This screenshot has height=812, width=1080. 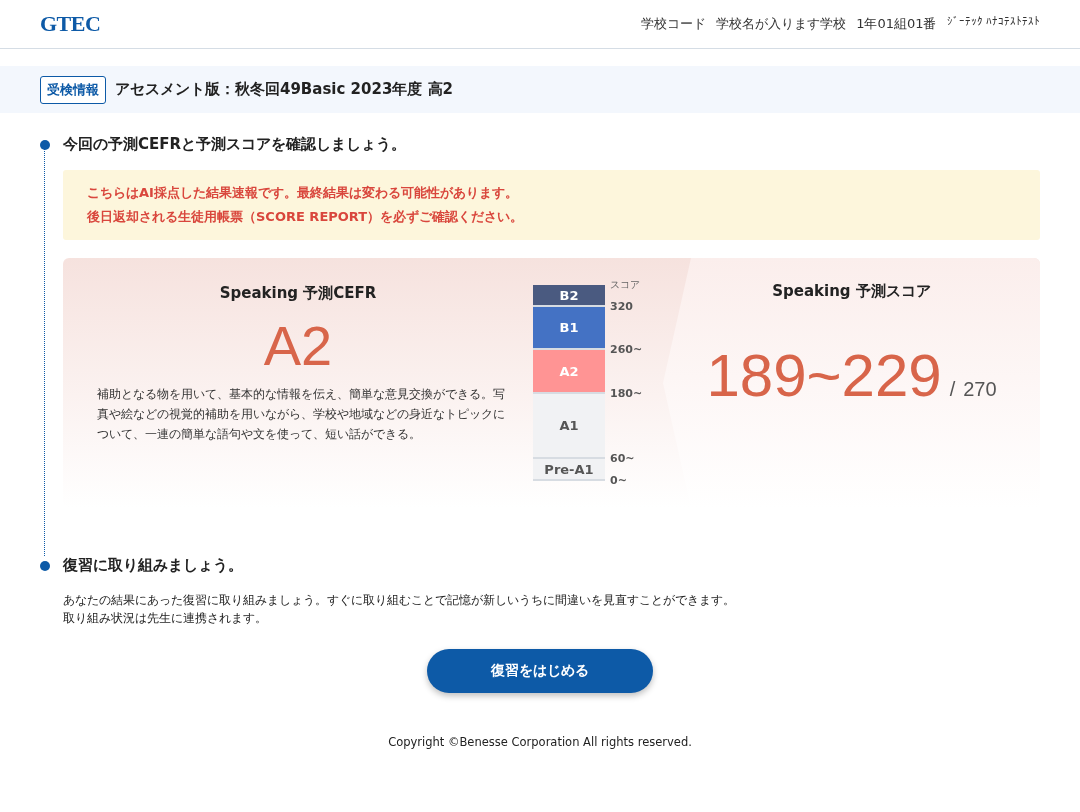 What do you see at coordinates (540, 671) in the screenshot?
I see `start-review-button: 復習をはじめる` at bounding box center [540, 671].